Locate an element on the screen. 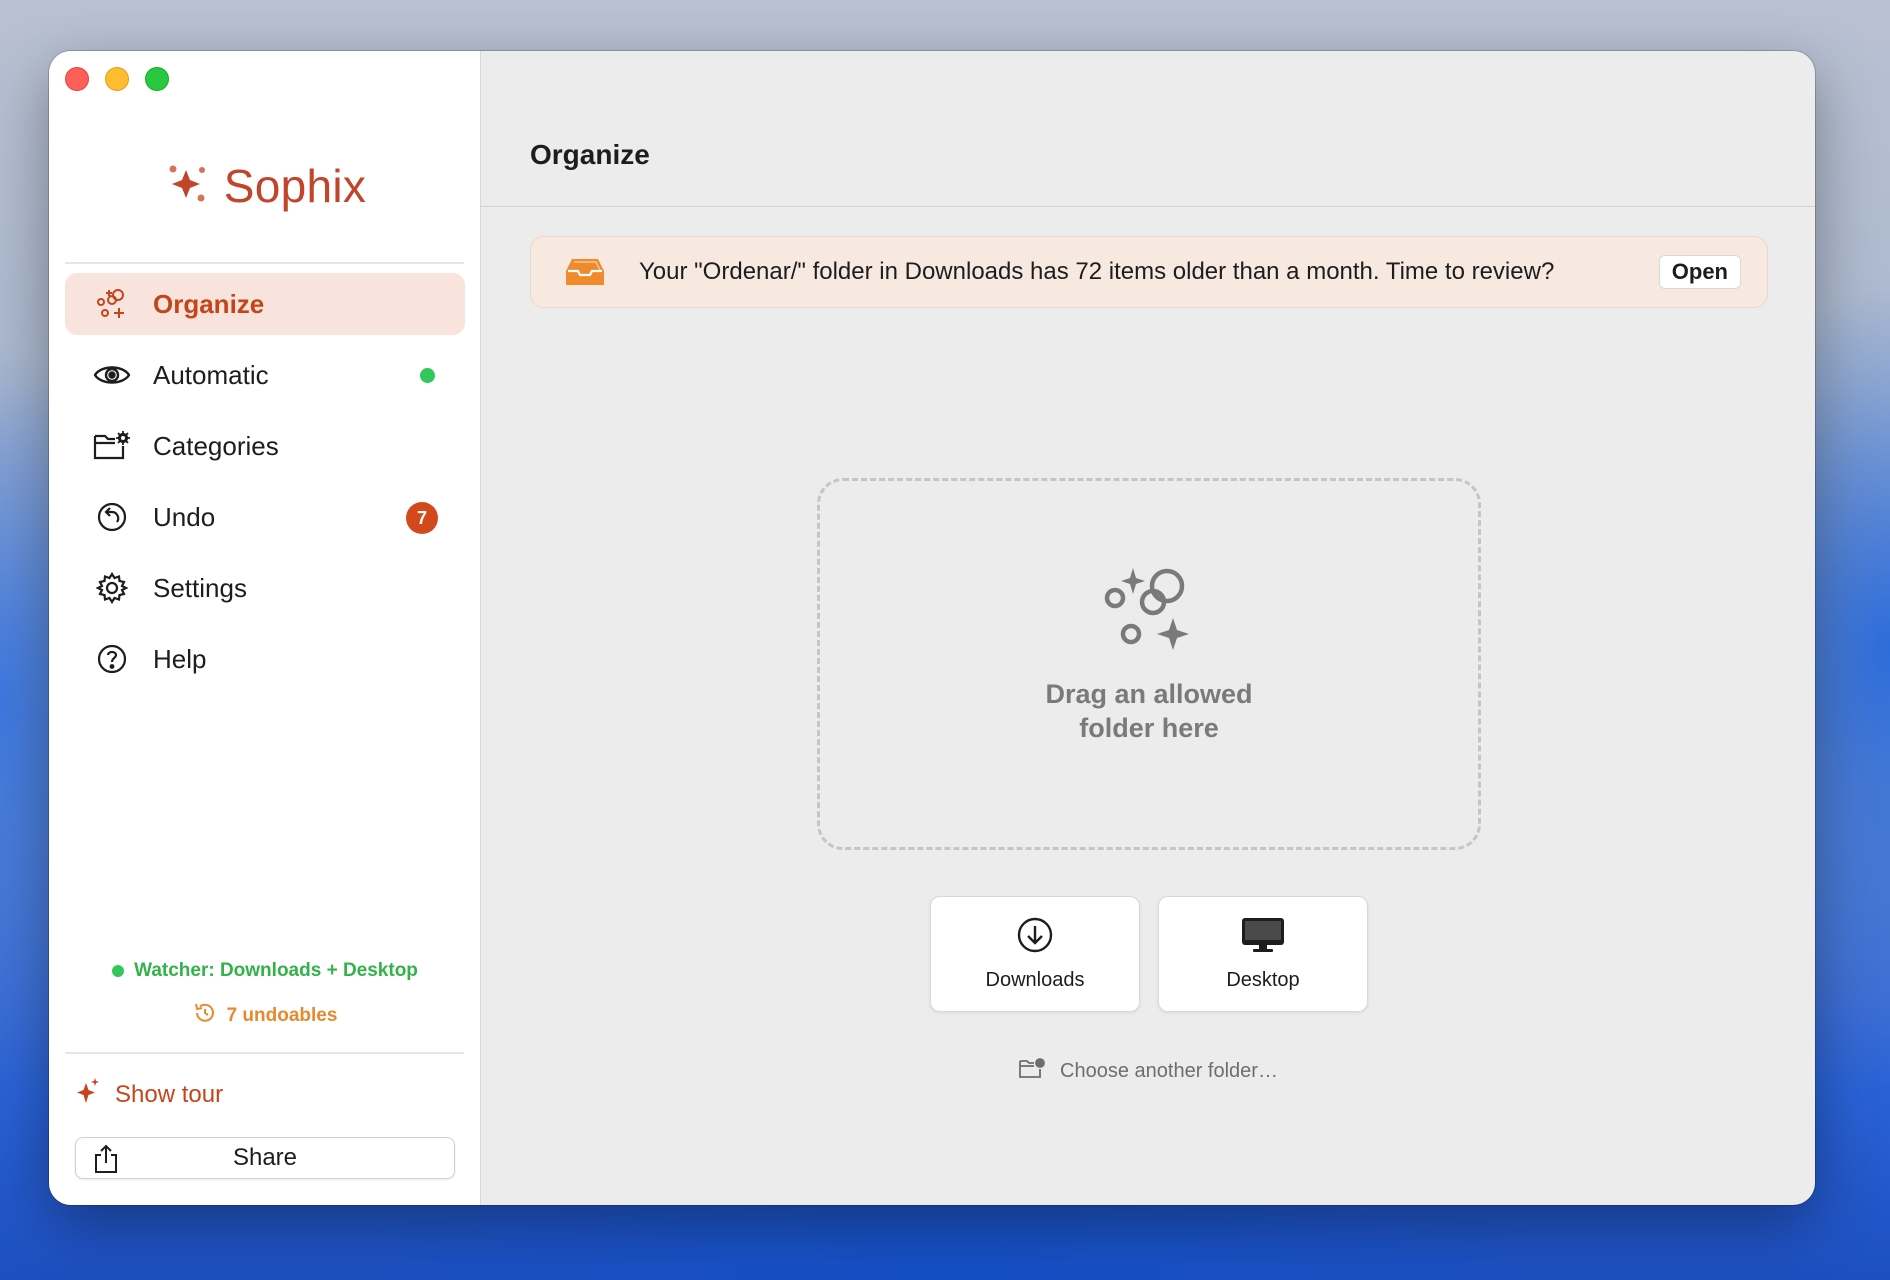  inbox-tray-icon is located at coordinates (585, 272).